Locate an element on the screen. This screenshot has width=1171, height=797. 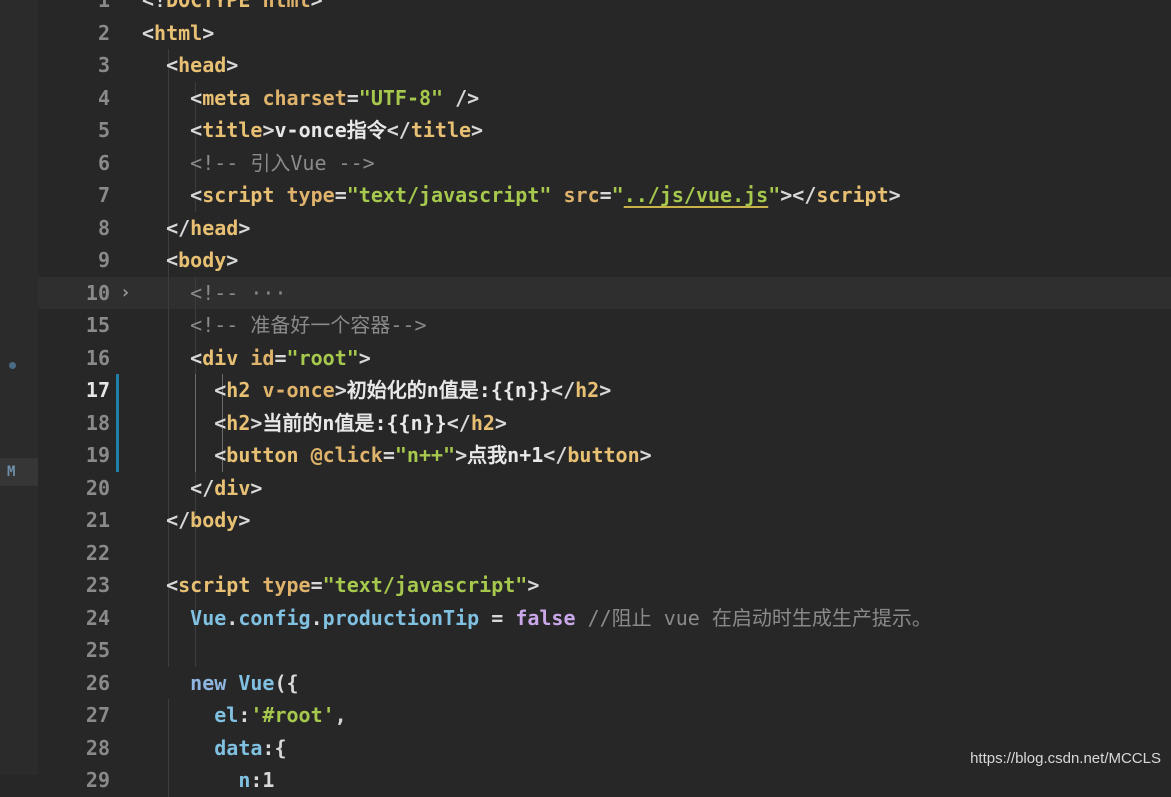
fold-chevron-icon: › is located at coordinates (125, 293).